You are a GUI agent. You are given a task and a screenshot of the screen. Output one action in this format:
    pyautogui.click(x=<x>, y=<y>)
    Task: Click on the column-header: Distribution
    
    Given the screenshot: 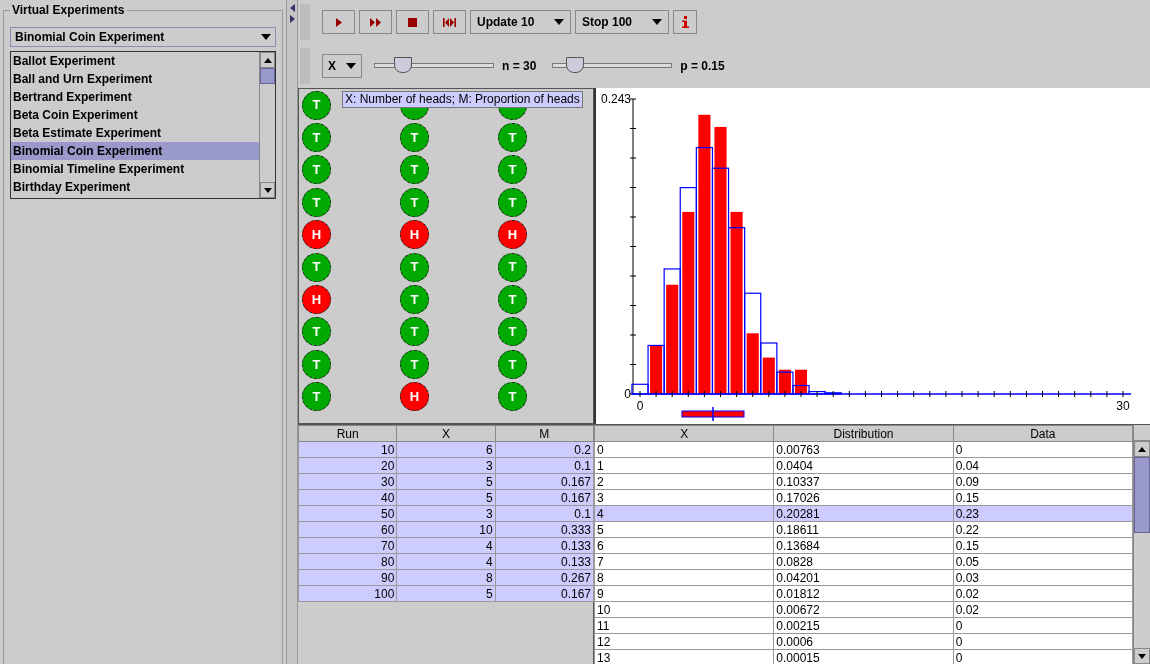 What is the action you would take?
    pyautogui.click(x=863, y=433)
    